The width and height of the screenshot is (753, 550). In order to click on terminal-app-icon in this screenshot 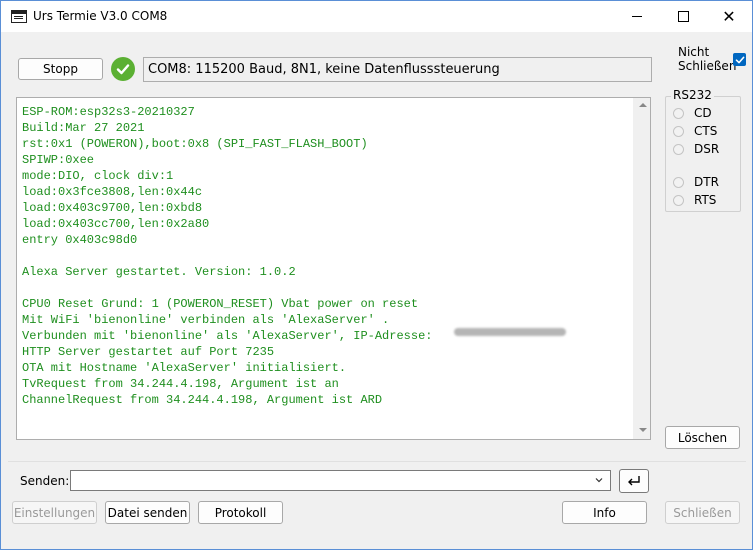, I will do `click(19, 16)`.